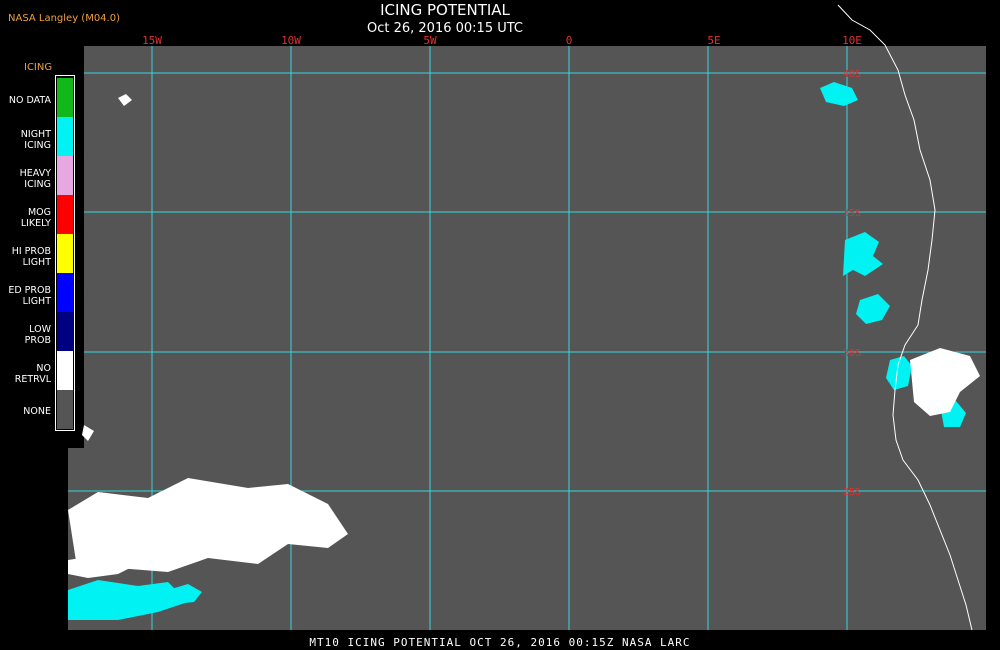  What do you see at coordinates (852, 74) in the screenshot?
I see `lat-label: 40S` at bounding box center [852, 74].